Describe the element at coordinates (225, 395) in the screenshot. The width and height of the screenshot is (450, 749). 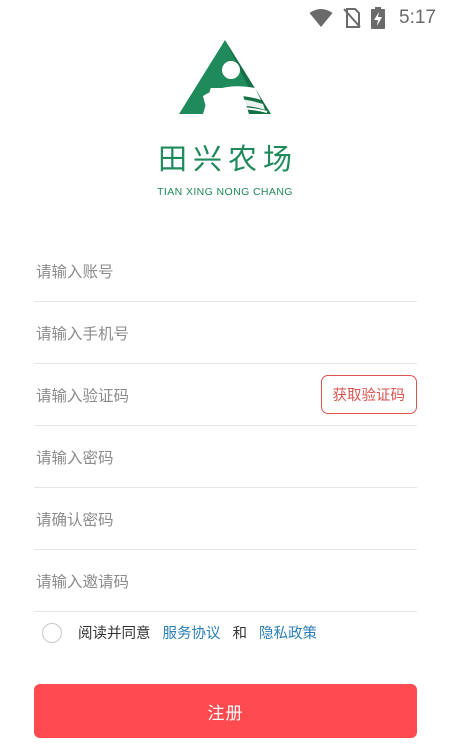
I see `verification-code-field: 请输入验证码 获取验证码` at that location.